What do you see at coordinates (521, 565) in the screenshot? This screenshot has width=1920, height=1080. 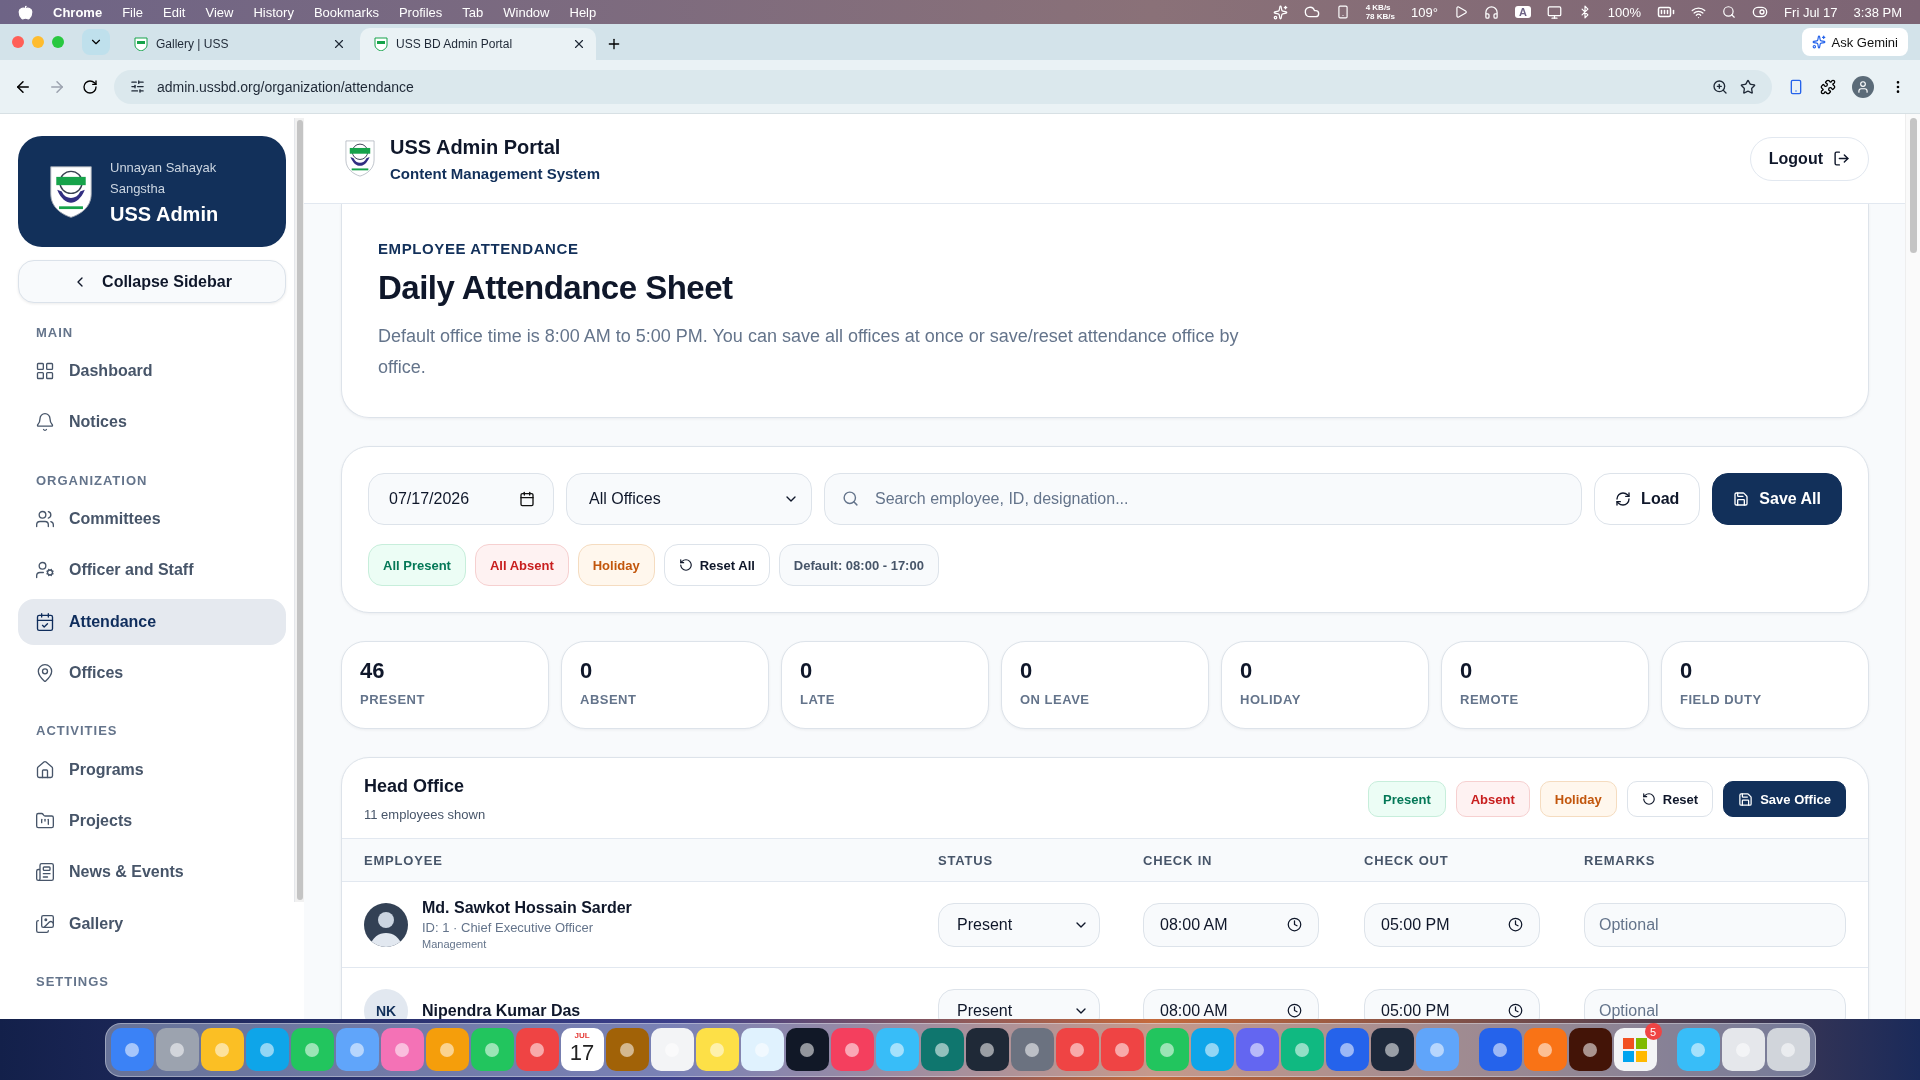 I see `quick-action-button: All Absent` at bounding box center [521, 565].